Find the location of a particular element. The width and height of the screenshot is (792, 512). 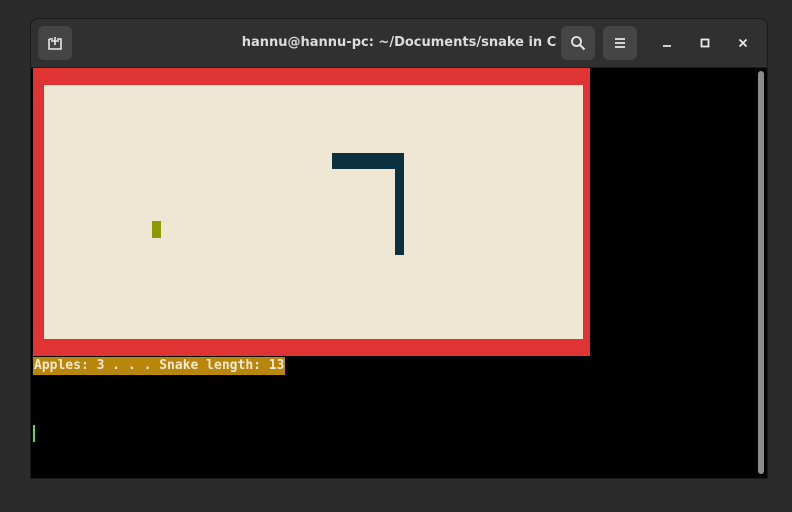

maximize-icon is located at coordinates (705, 43).